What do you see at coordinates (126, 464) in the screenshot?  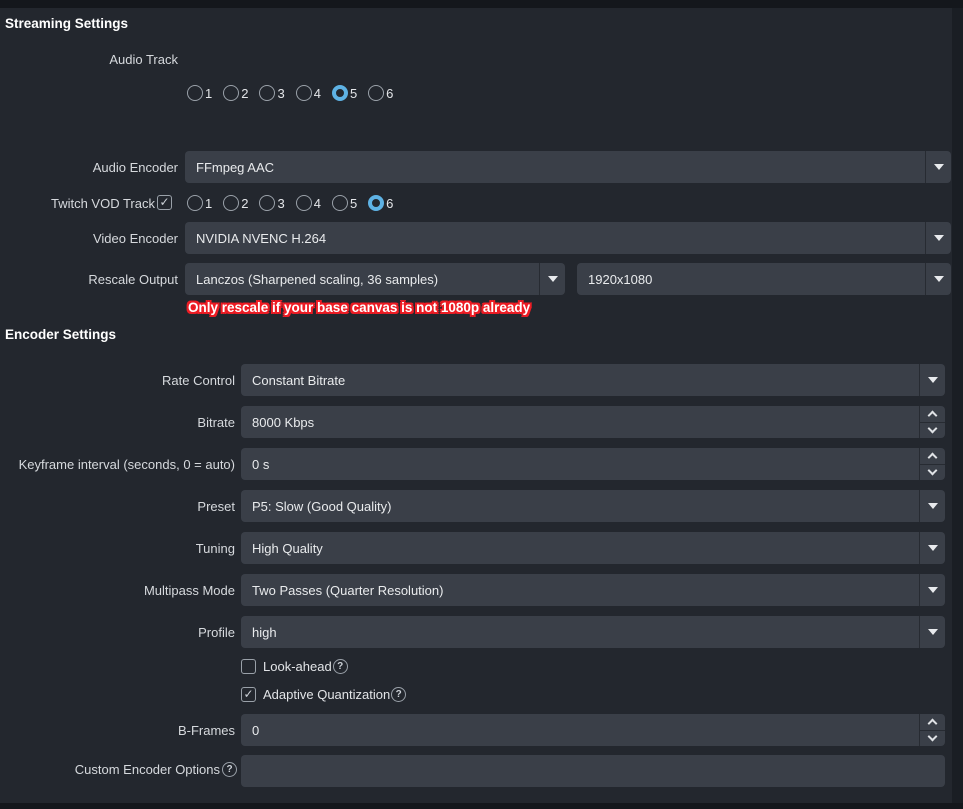 I see `keyframe-interval-label: Keyframe interval (seconds, 0 = auto)` at bounding box center [126, 464].